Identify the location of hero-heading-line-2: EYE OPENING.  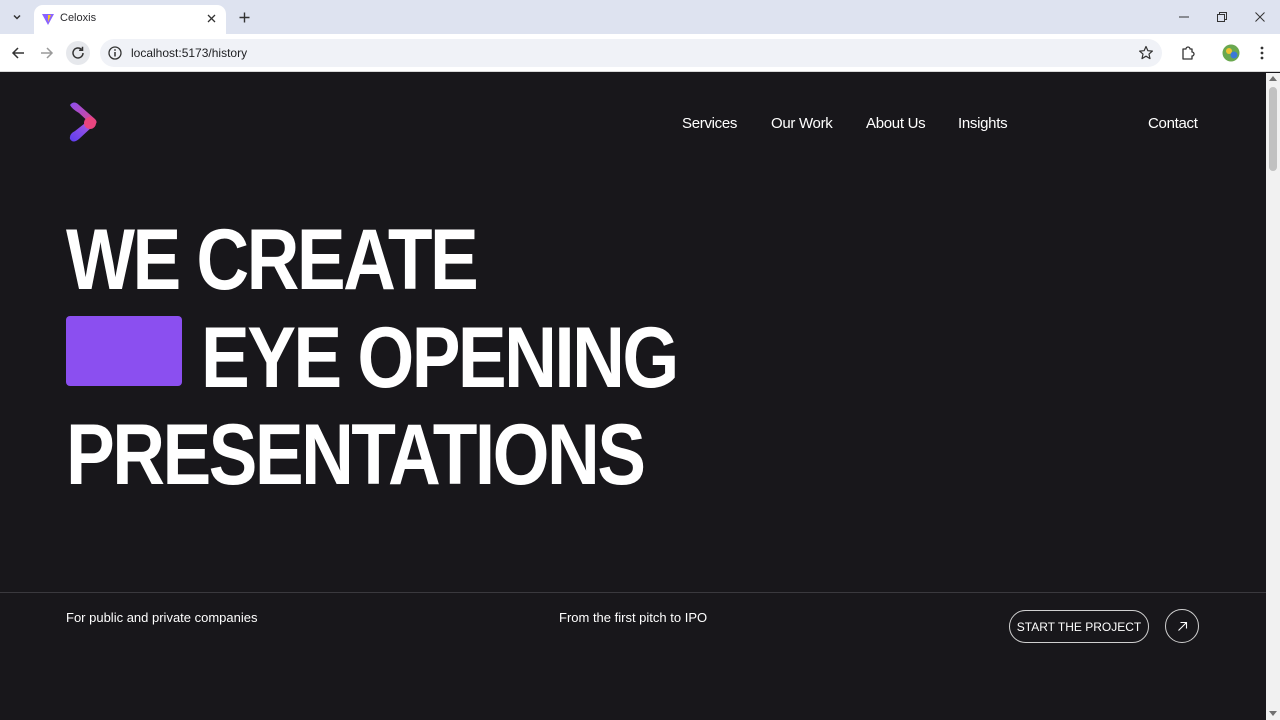
(440, 358).